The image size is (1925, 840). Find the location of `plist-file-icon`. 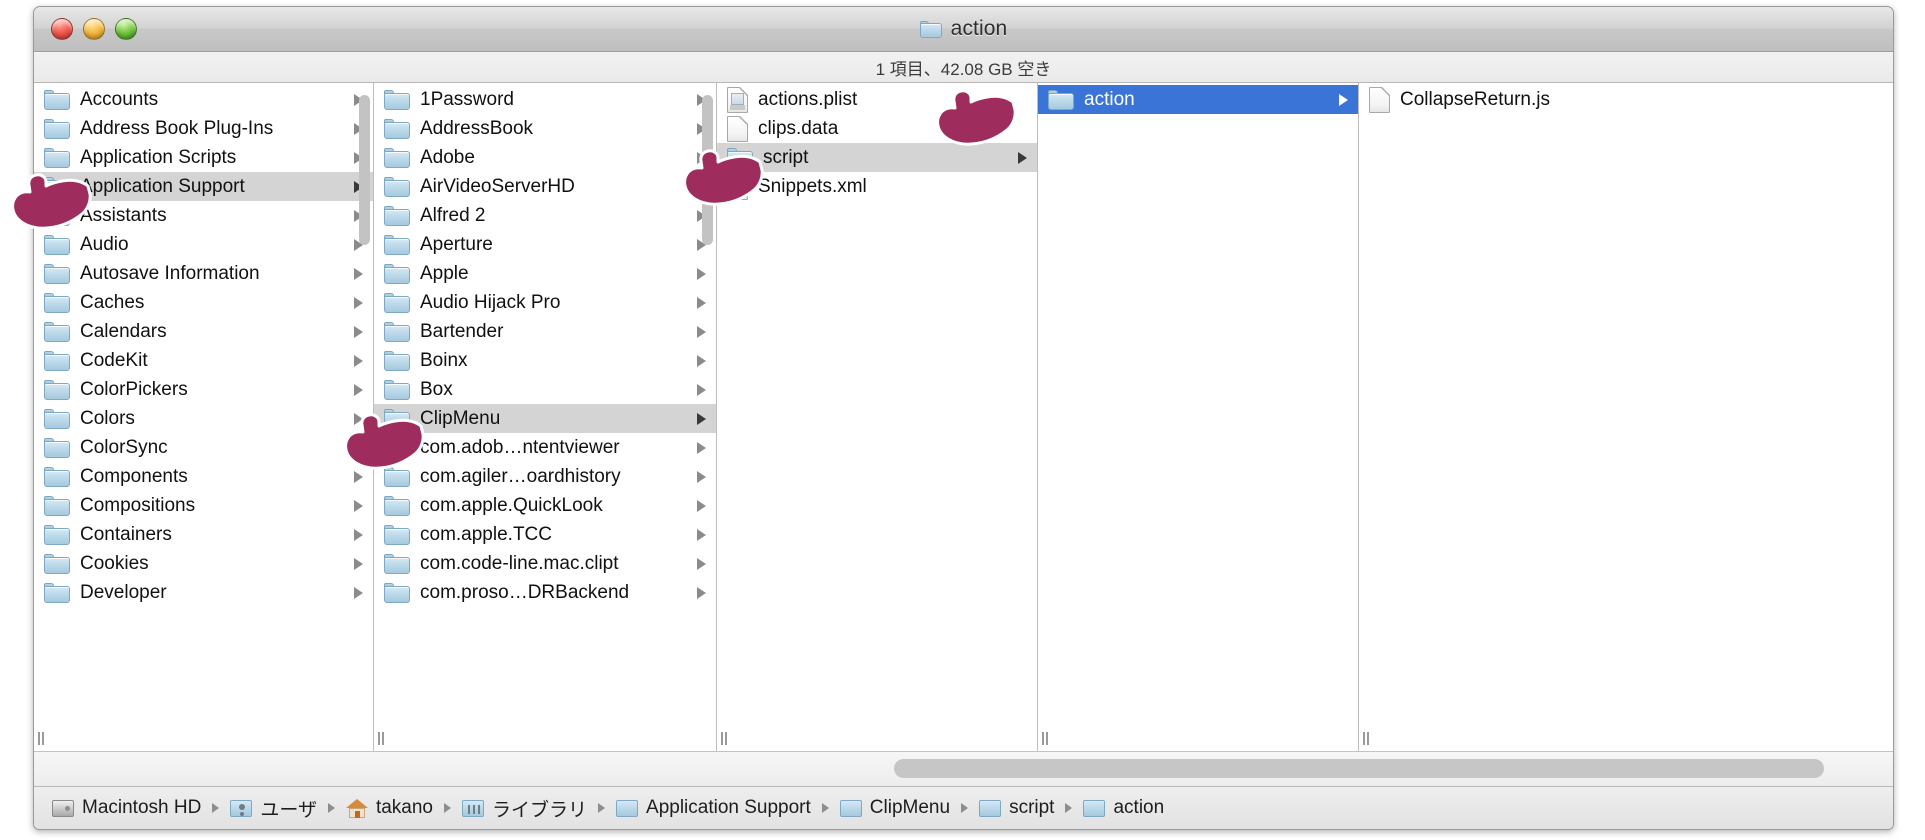

plist-file-icon is located at coordinates (737, 99).